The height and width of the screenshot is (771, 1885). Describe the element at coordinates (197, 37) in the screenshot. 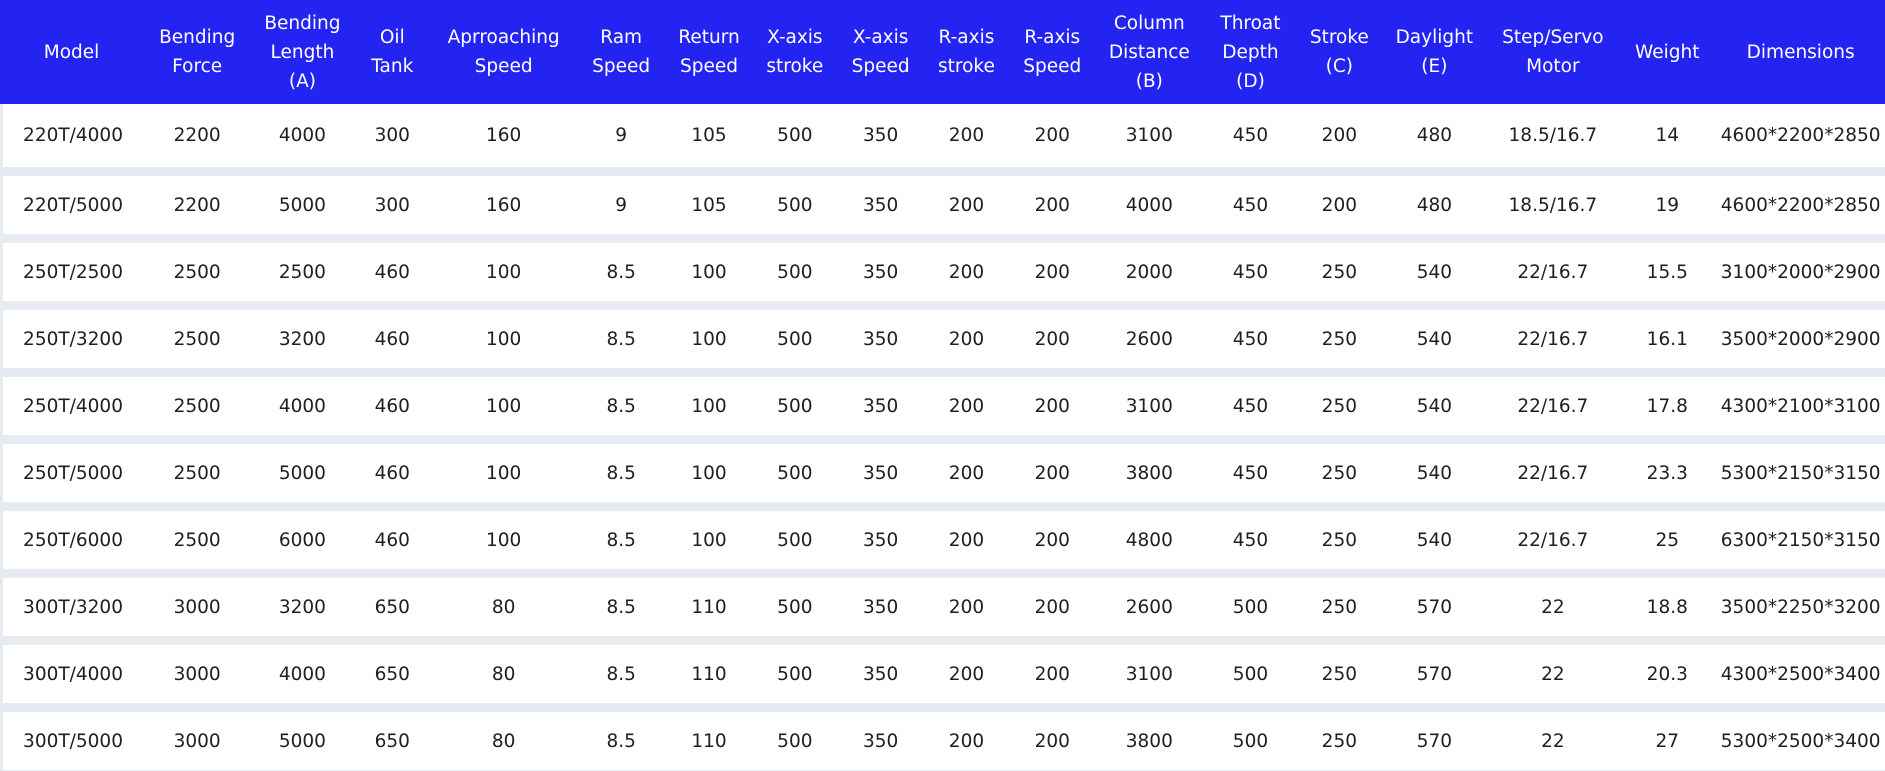

I see `column-header-line: Bending` at that location.